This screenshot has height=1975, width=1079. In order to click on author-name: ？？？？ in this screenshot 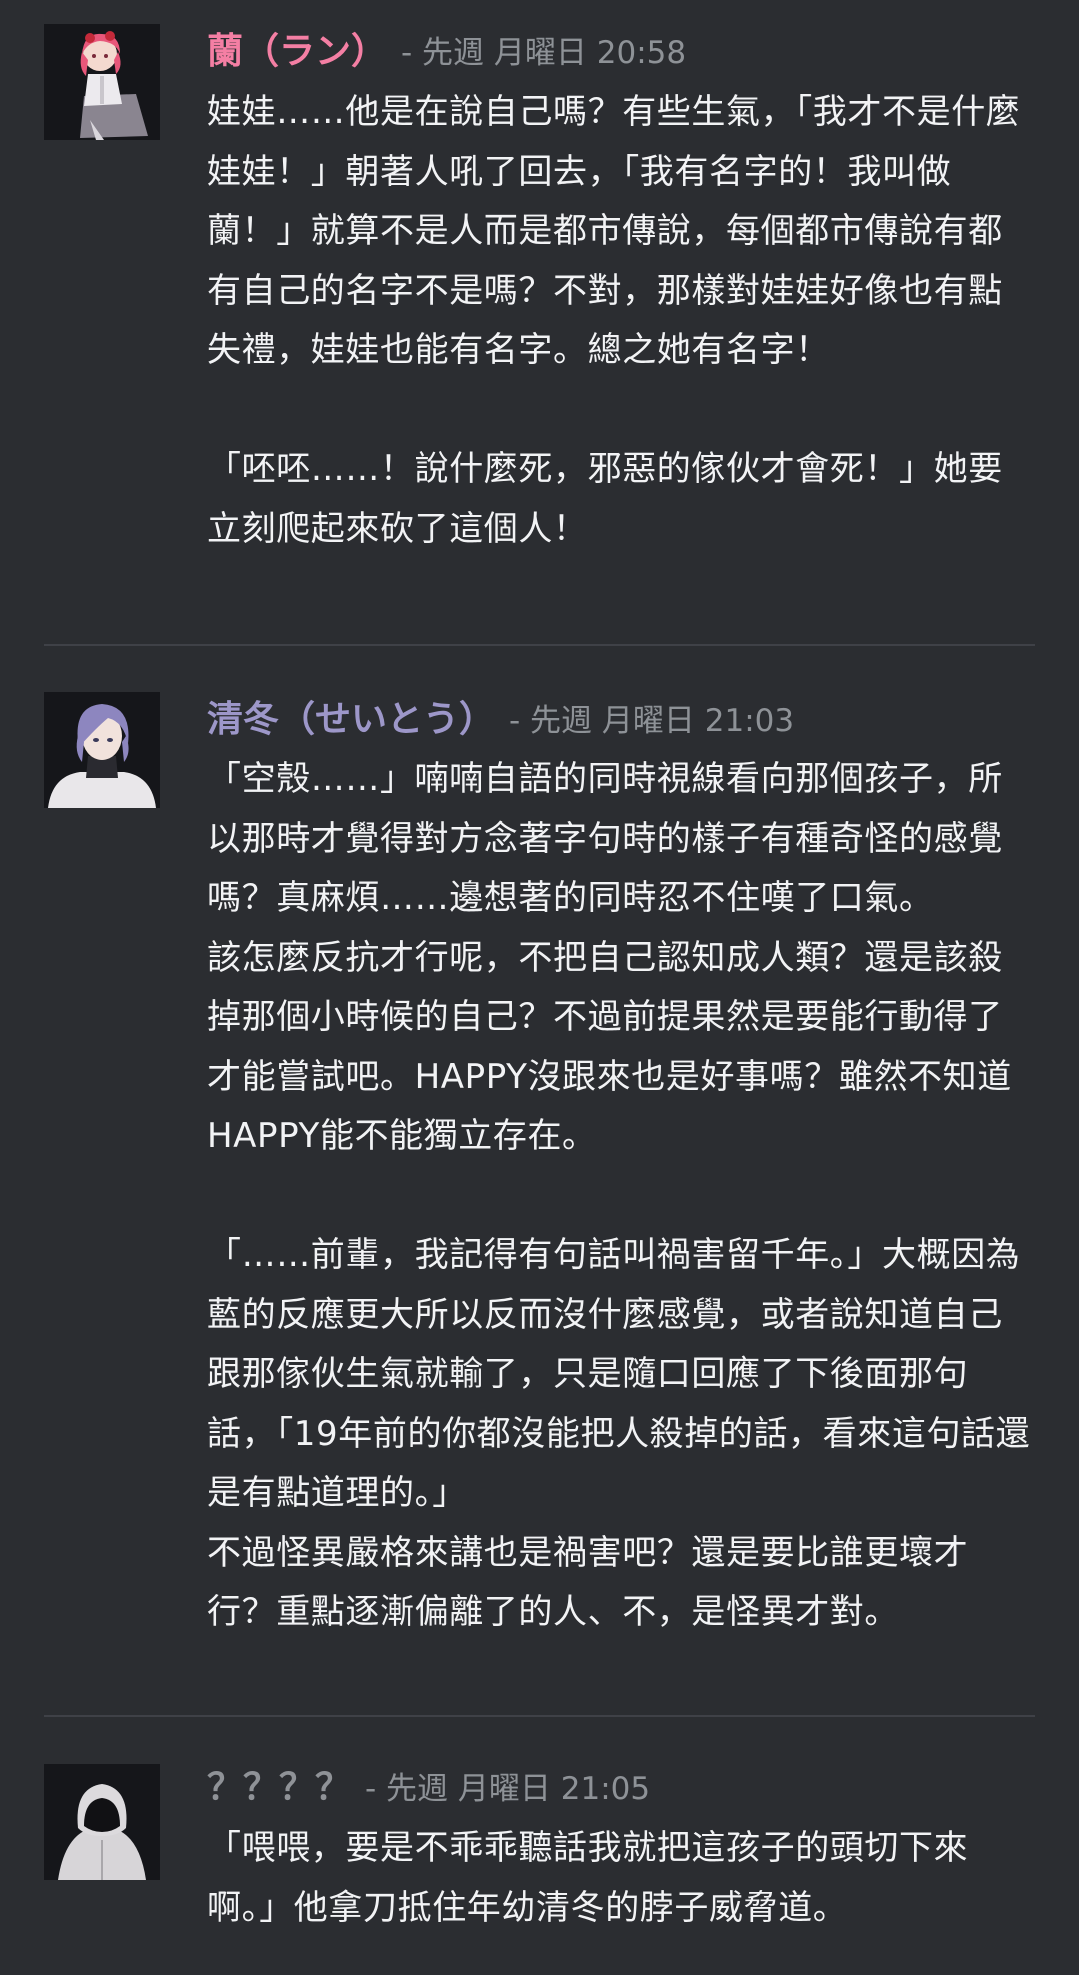, I will do `click(279, 1787)`.